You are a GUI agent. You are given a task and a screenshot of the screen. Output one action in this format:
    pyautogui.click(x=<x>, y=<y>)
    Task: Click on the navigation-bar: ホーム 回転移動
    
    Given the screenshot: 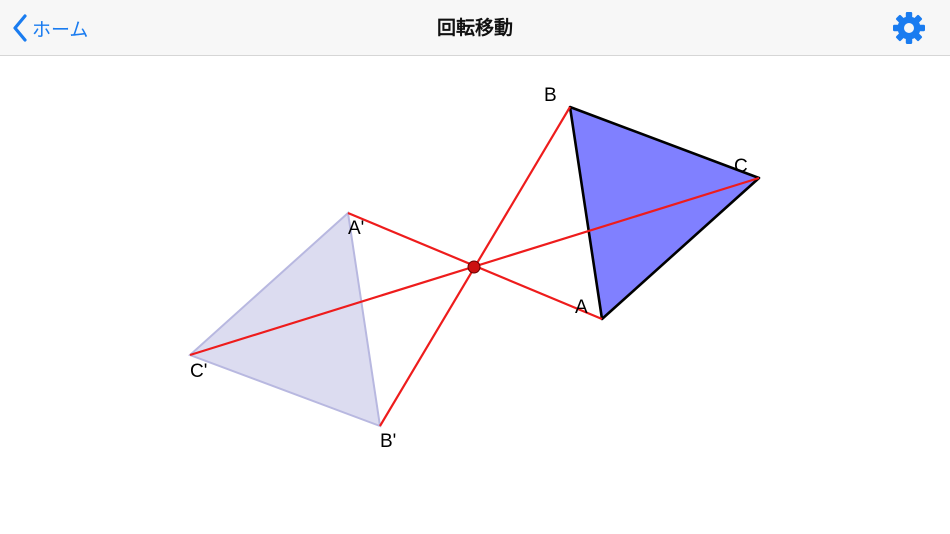 What is the action you would take?
    pyautogui.click(x=475, y=28)
    